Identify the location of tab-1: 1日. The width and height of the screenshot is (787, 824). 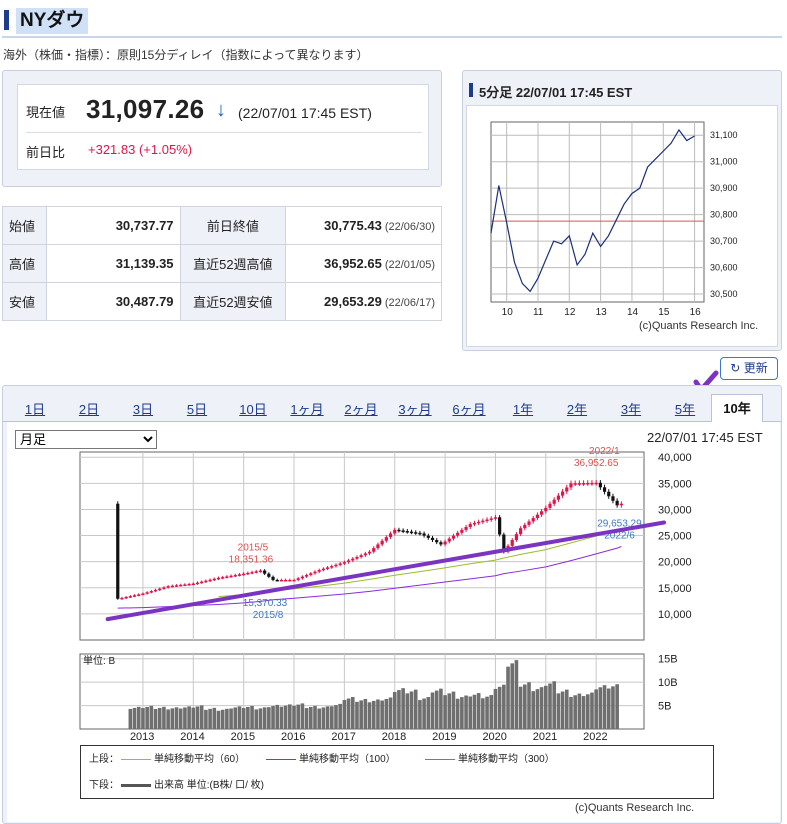
(35, 410).